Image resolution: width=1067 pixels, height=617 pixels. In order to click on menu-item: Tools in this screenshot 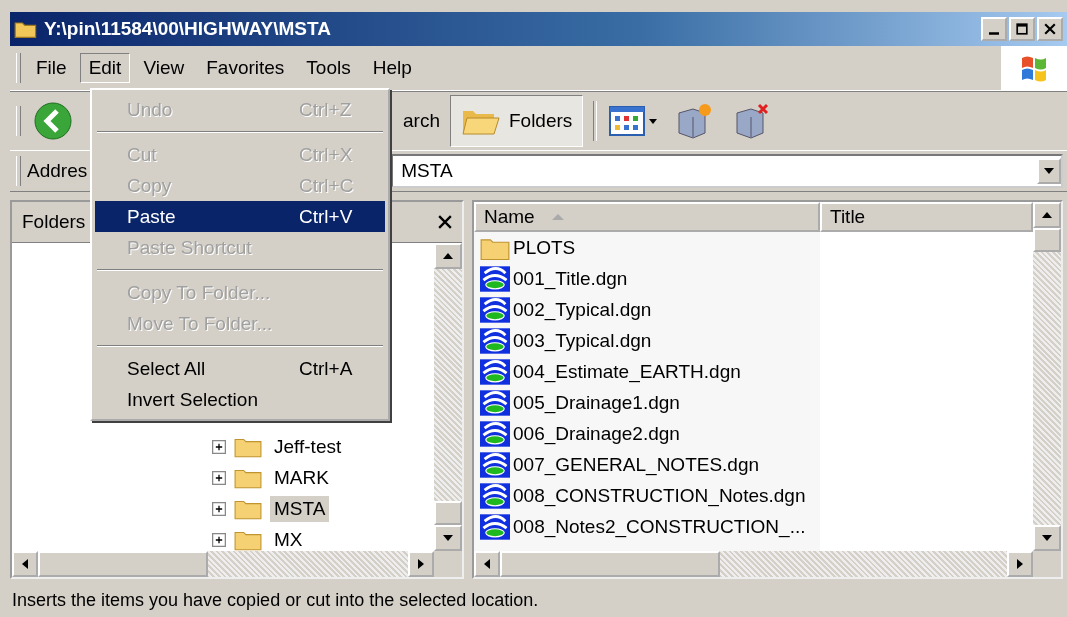, I will do `click(328, 68)`.